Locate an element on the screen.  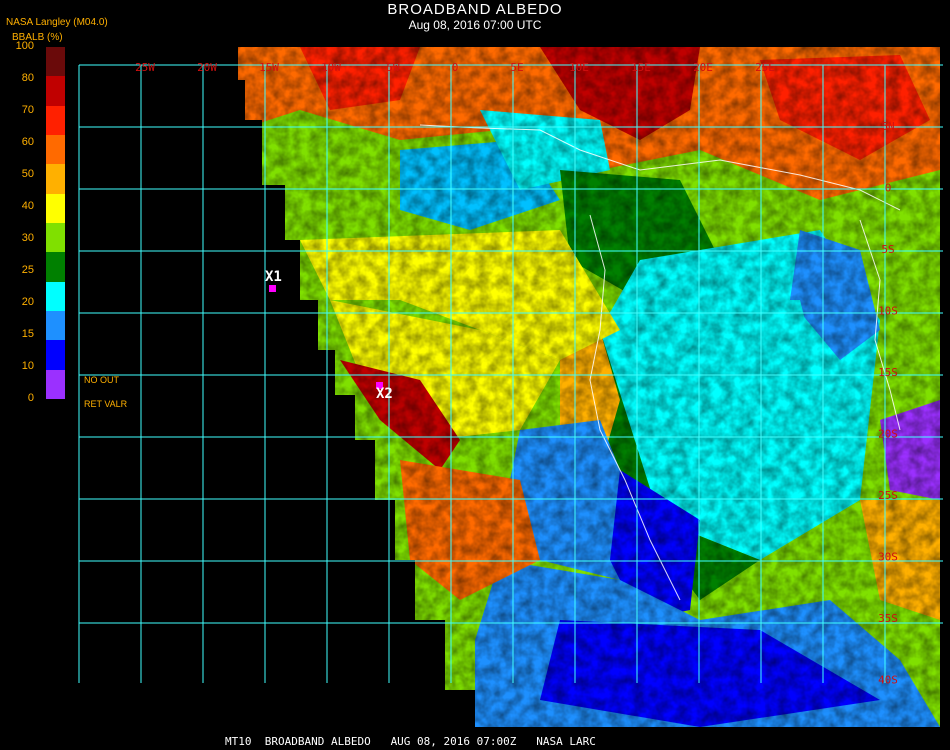
longitude-label: 5W is located at coordinates (393, 67).